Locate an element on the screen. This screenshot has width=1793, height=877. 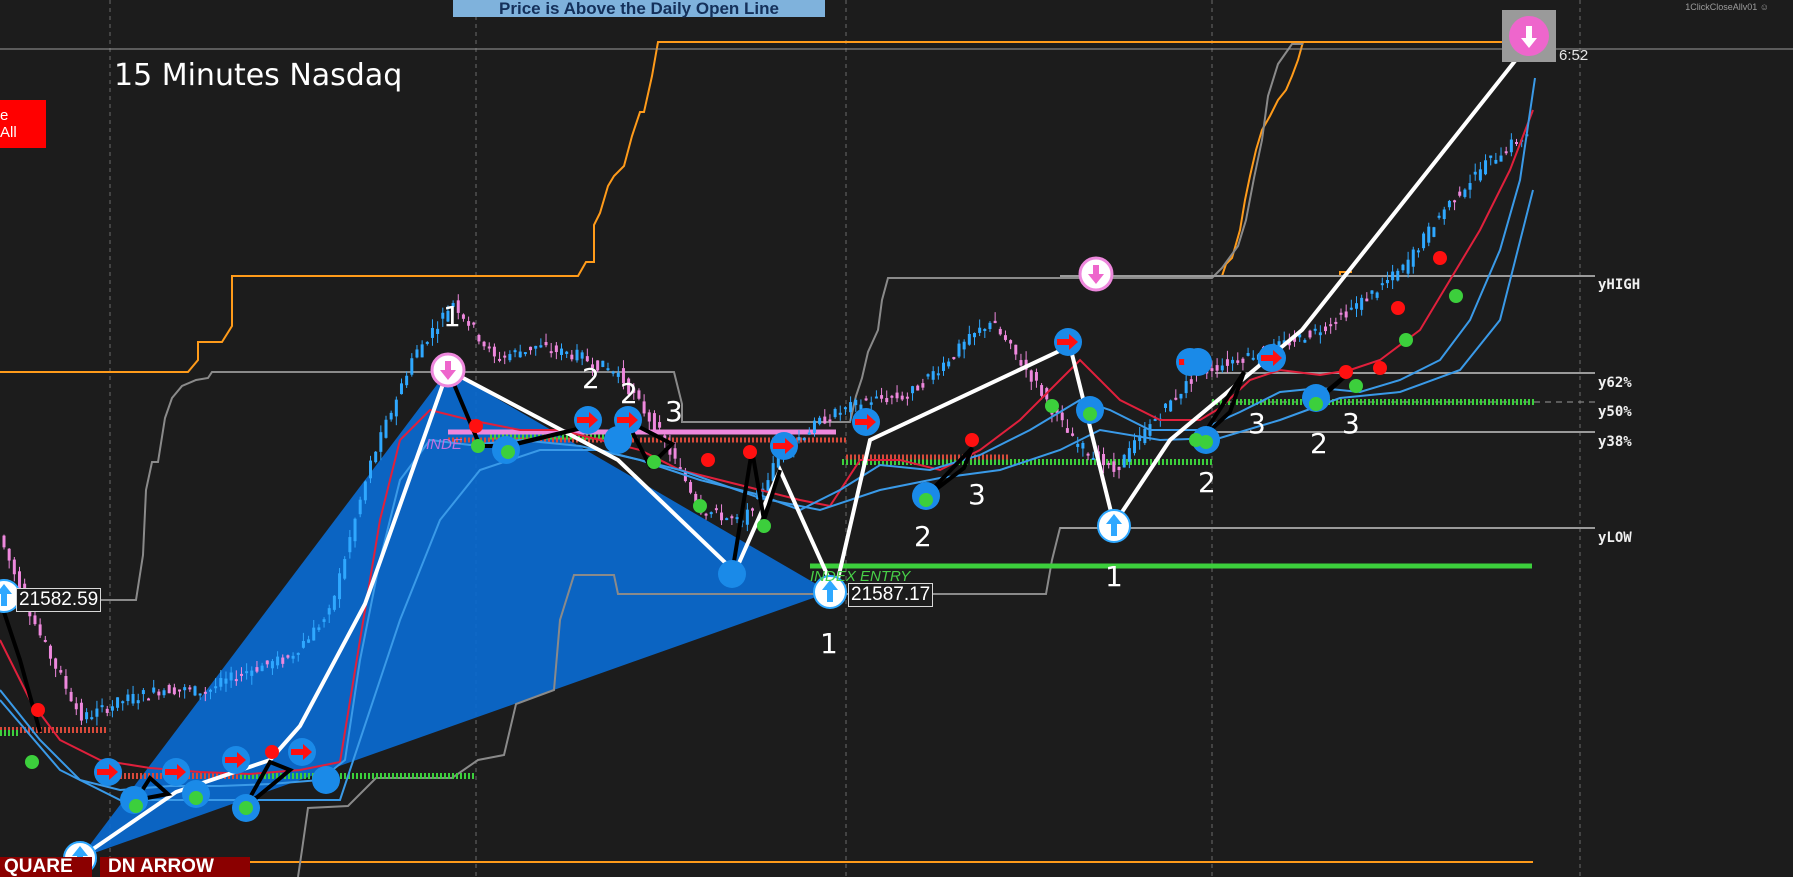
wave-label: 3 is located at coordinates (977, 494).